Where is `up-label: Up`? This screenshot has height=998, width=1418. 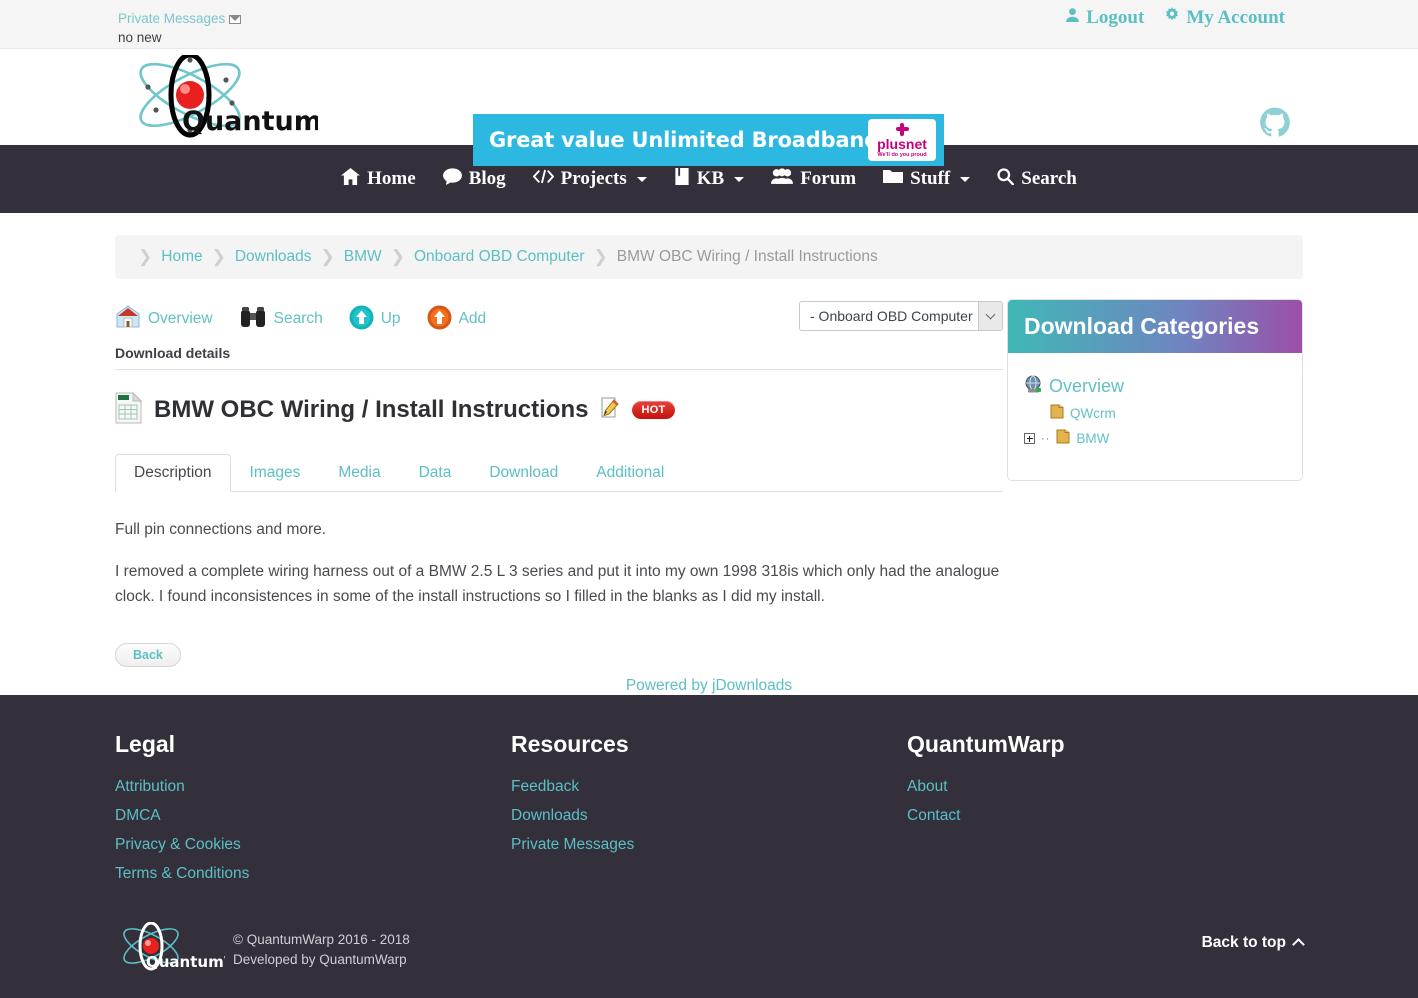 up-label: Up is located at coordinates (390, 318).